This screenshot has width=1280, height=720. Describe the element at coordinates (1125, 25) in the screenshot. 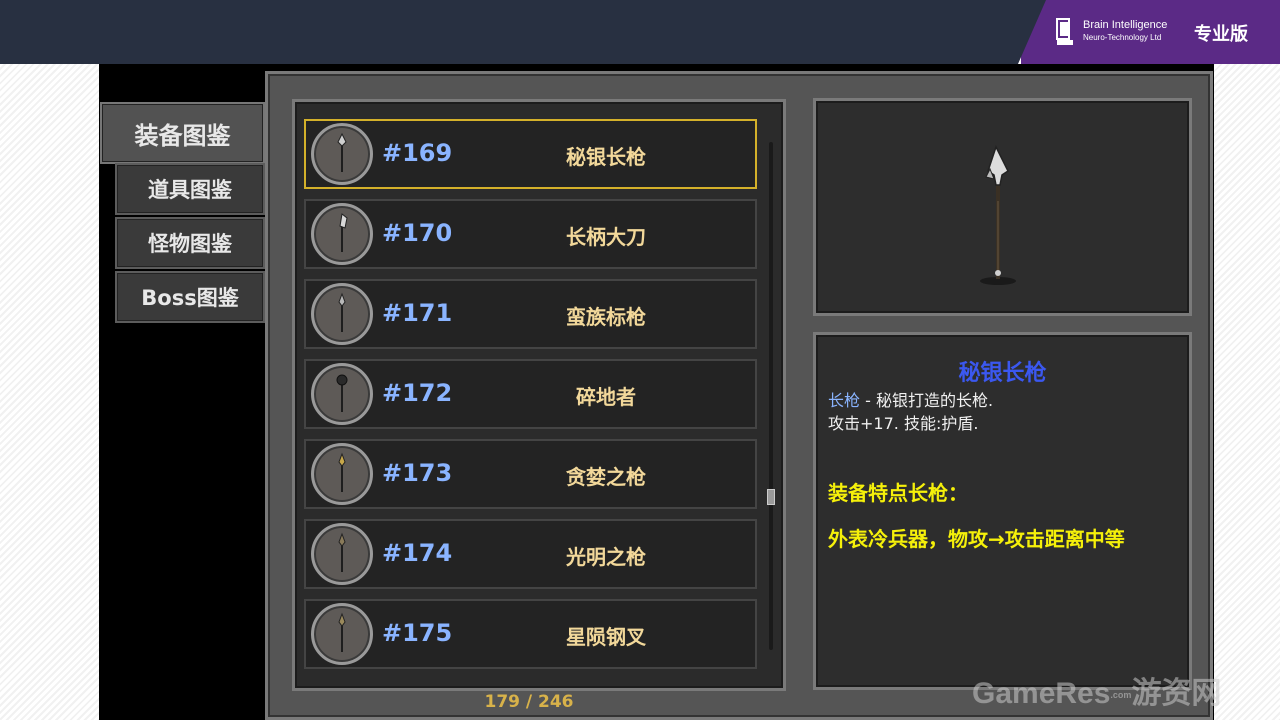

I see `brand-name: Brain Intelligence` at that location.